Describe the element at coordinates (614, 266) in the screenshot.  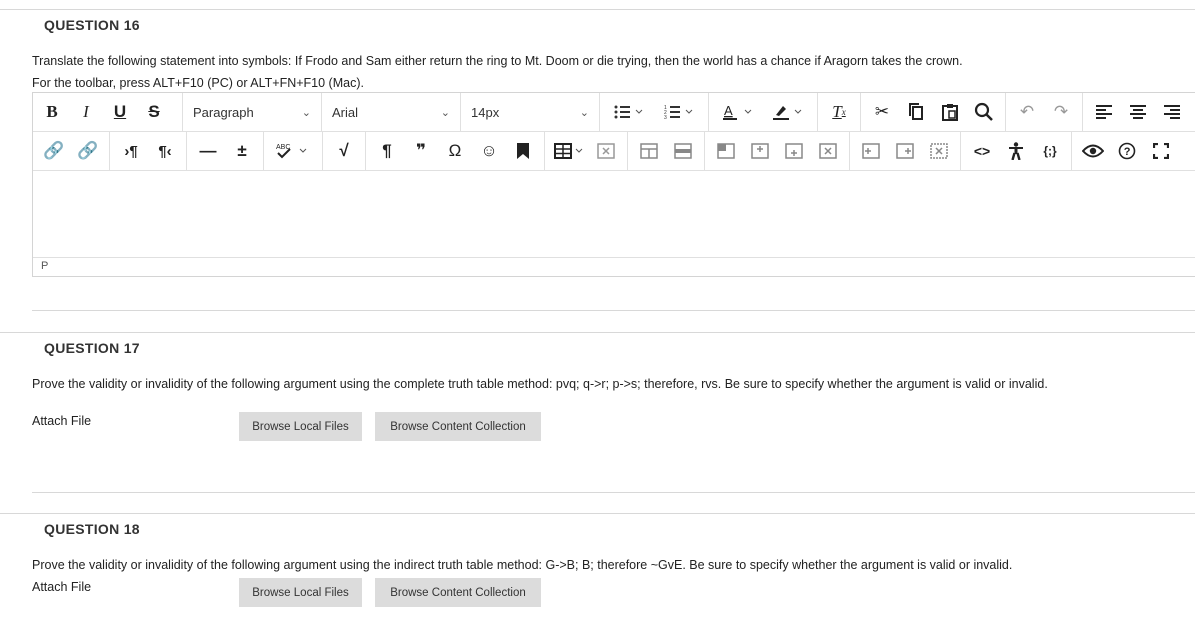
I see `editor-statusbar: P` at that location.